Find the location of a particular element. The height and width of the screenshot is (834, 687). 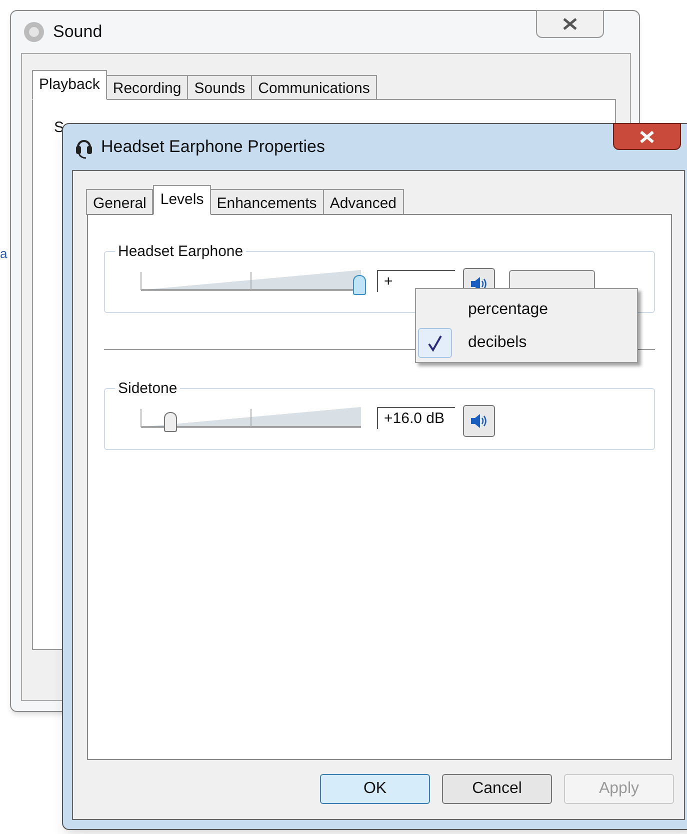

tab: Levels is located at coordinates (182, 200).